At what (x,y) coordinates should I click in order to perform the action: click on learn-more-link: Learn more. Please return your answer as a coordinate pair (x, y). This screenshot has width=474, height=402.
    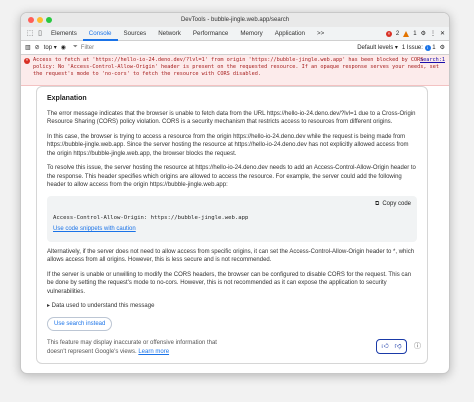
    Looking at the image, I should click on (153, 352).